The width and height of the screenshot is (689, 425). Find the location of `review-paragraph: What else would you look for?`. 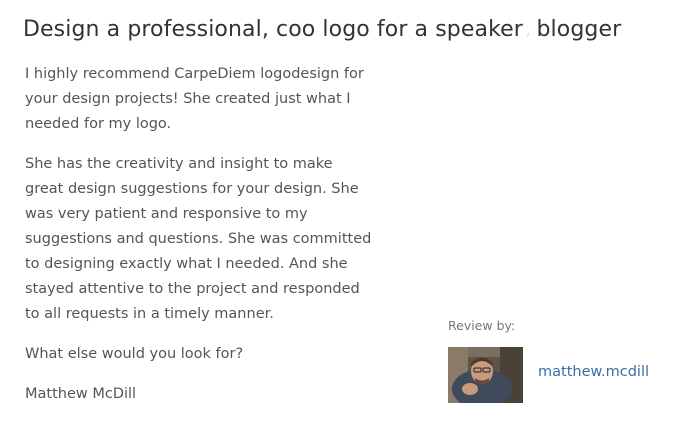

review-paragraph: What else would you look for? is located at coordinates (134, 354).